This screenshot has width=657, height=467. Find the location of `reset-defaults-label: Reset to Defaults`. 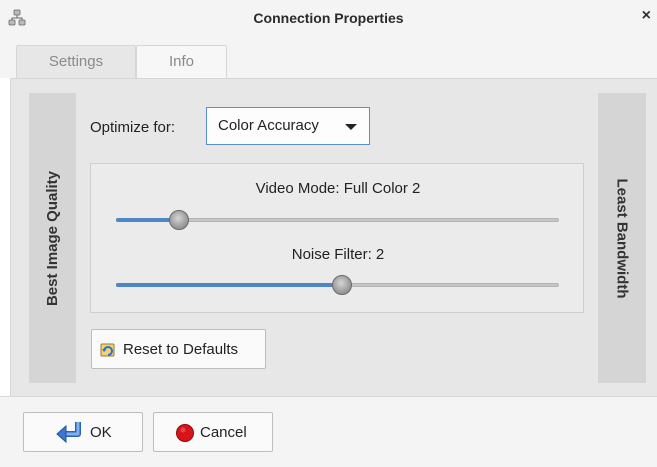

reset-defaults-label: Reset to Defaults is located at coordinates (181, 349).